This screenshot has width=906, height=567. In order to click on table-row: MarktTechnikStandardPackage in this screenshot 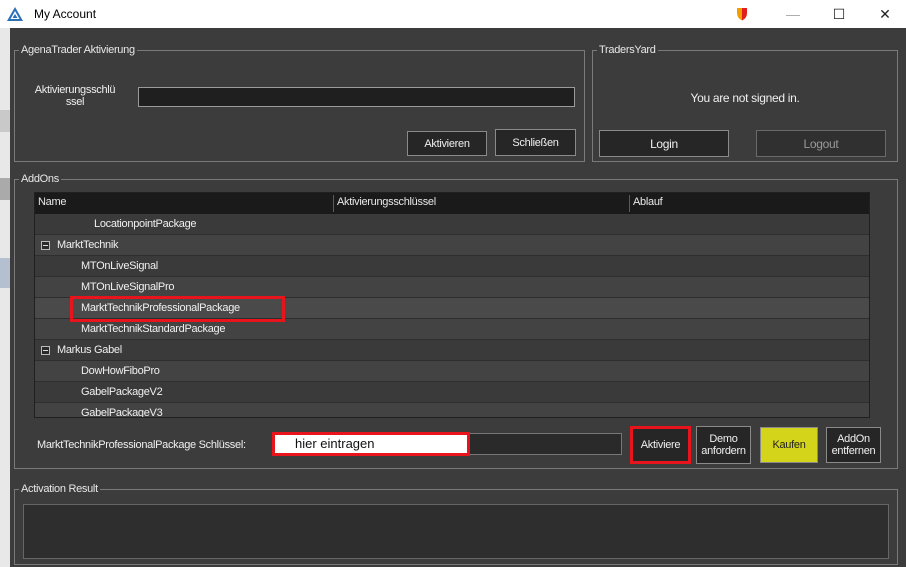, I will do `click(452, 329)`.